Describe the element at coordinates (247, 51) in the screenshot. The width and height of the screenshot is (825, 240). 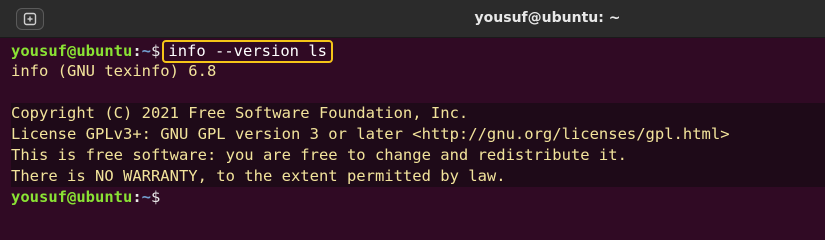
I see `highlighted-command: info --version ls` at that location.